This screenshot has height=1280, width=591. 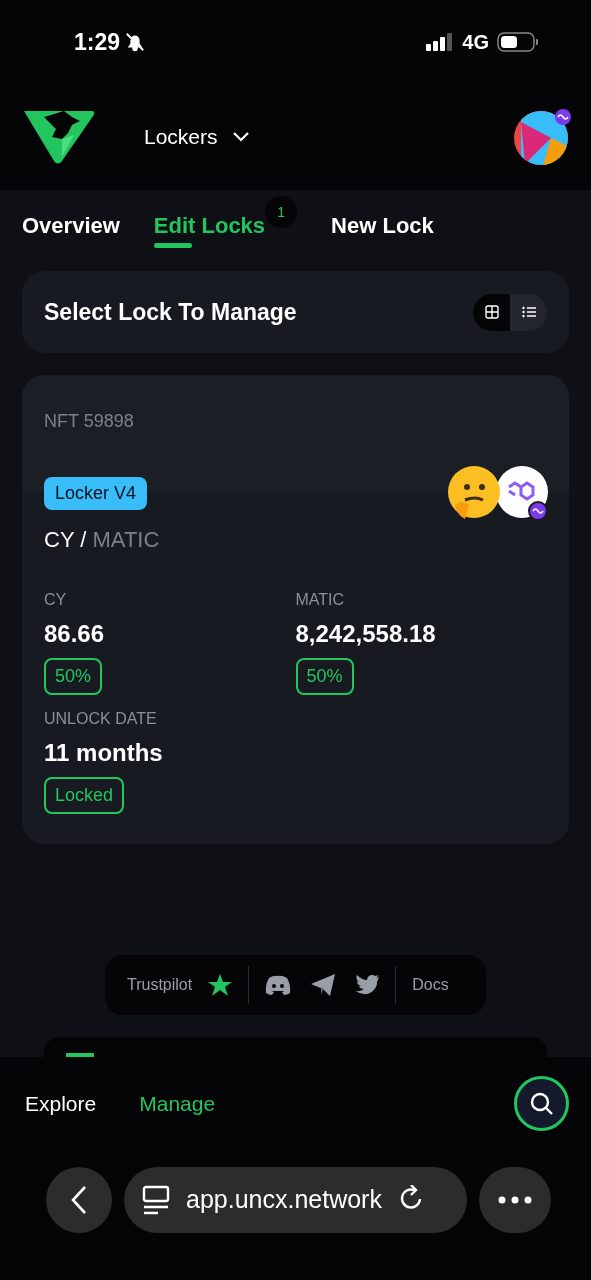 I want to click on network-label: 4G, so click(x=475, y=42).